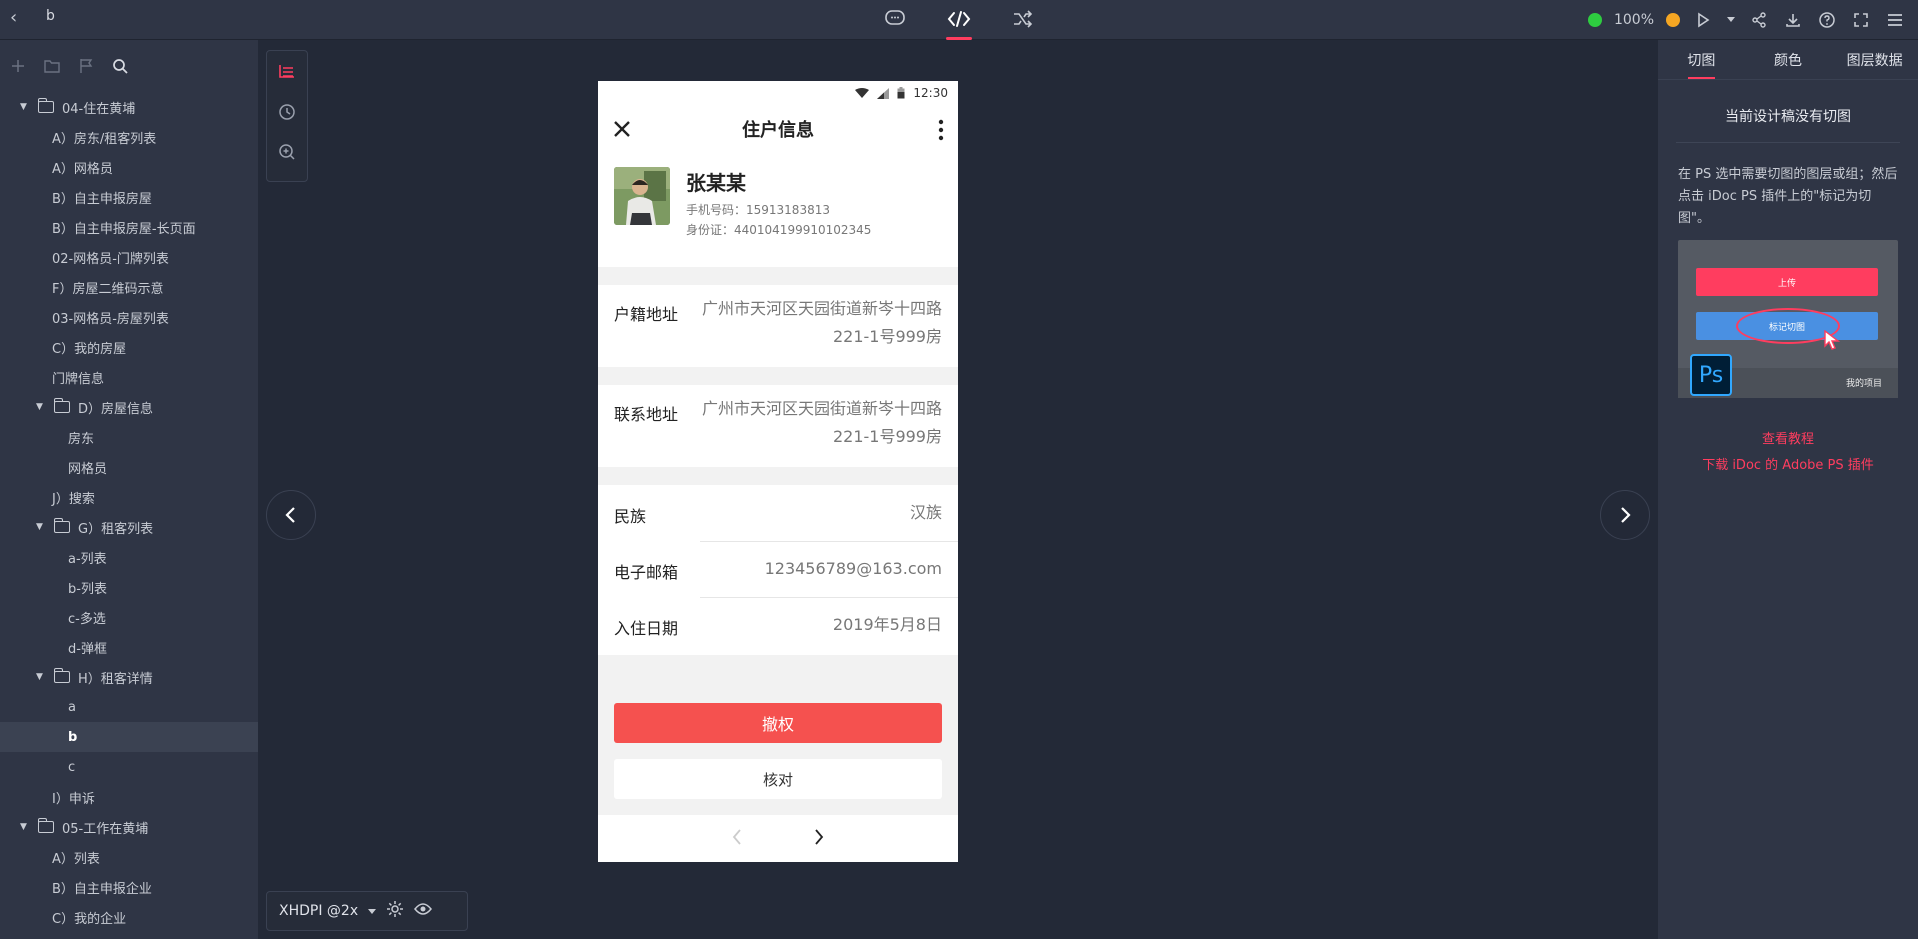  Describe the element at coordinates (895, 19) in the screenshot. I see `comment-icon` at that location.